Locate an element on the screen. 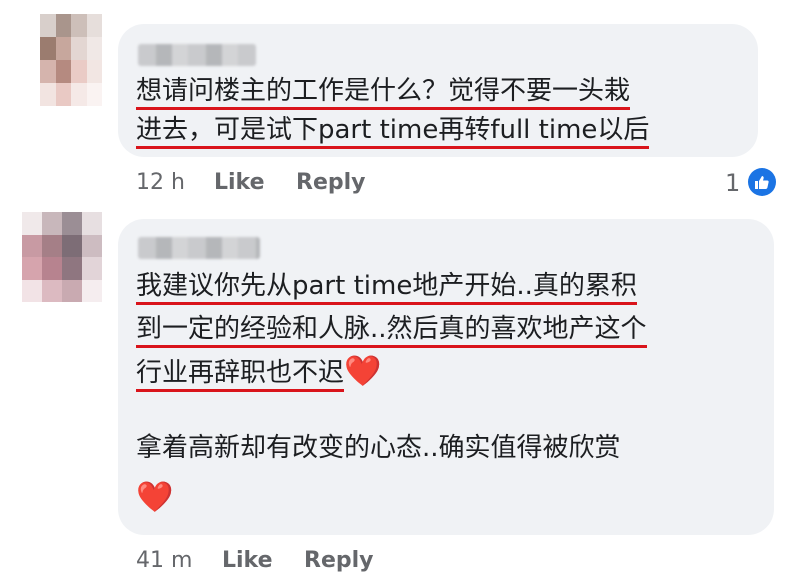  comment-text-line: 到一定的经验和人脉..然后真的喜欢地产这个 is located at coordinates (391, 330).